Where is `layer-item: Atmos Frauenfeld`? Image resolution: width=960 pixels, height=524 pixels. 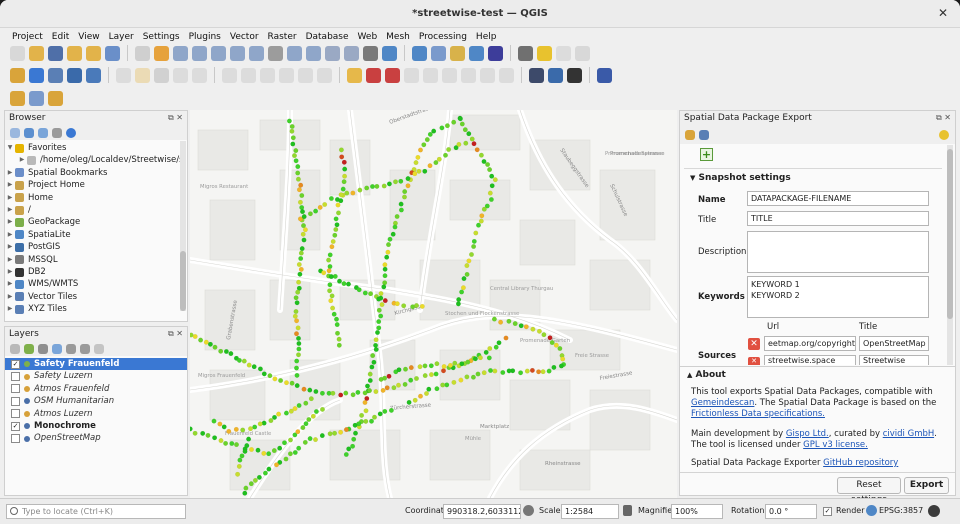
layer-item: Atmos Frauenfeld is located at coordinates (96, 389).